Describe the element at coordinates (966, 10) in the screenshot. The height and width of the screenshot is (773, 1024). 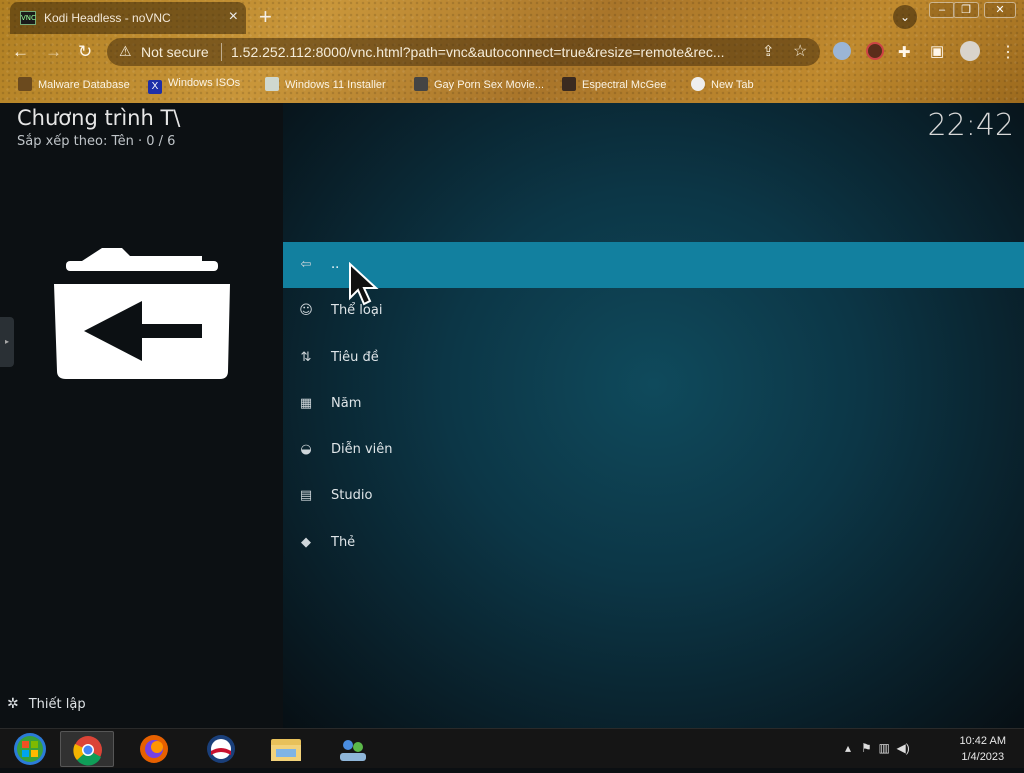
I see `restore-button: ❐` at that location.